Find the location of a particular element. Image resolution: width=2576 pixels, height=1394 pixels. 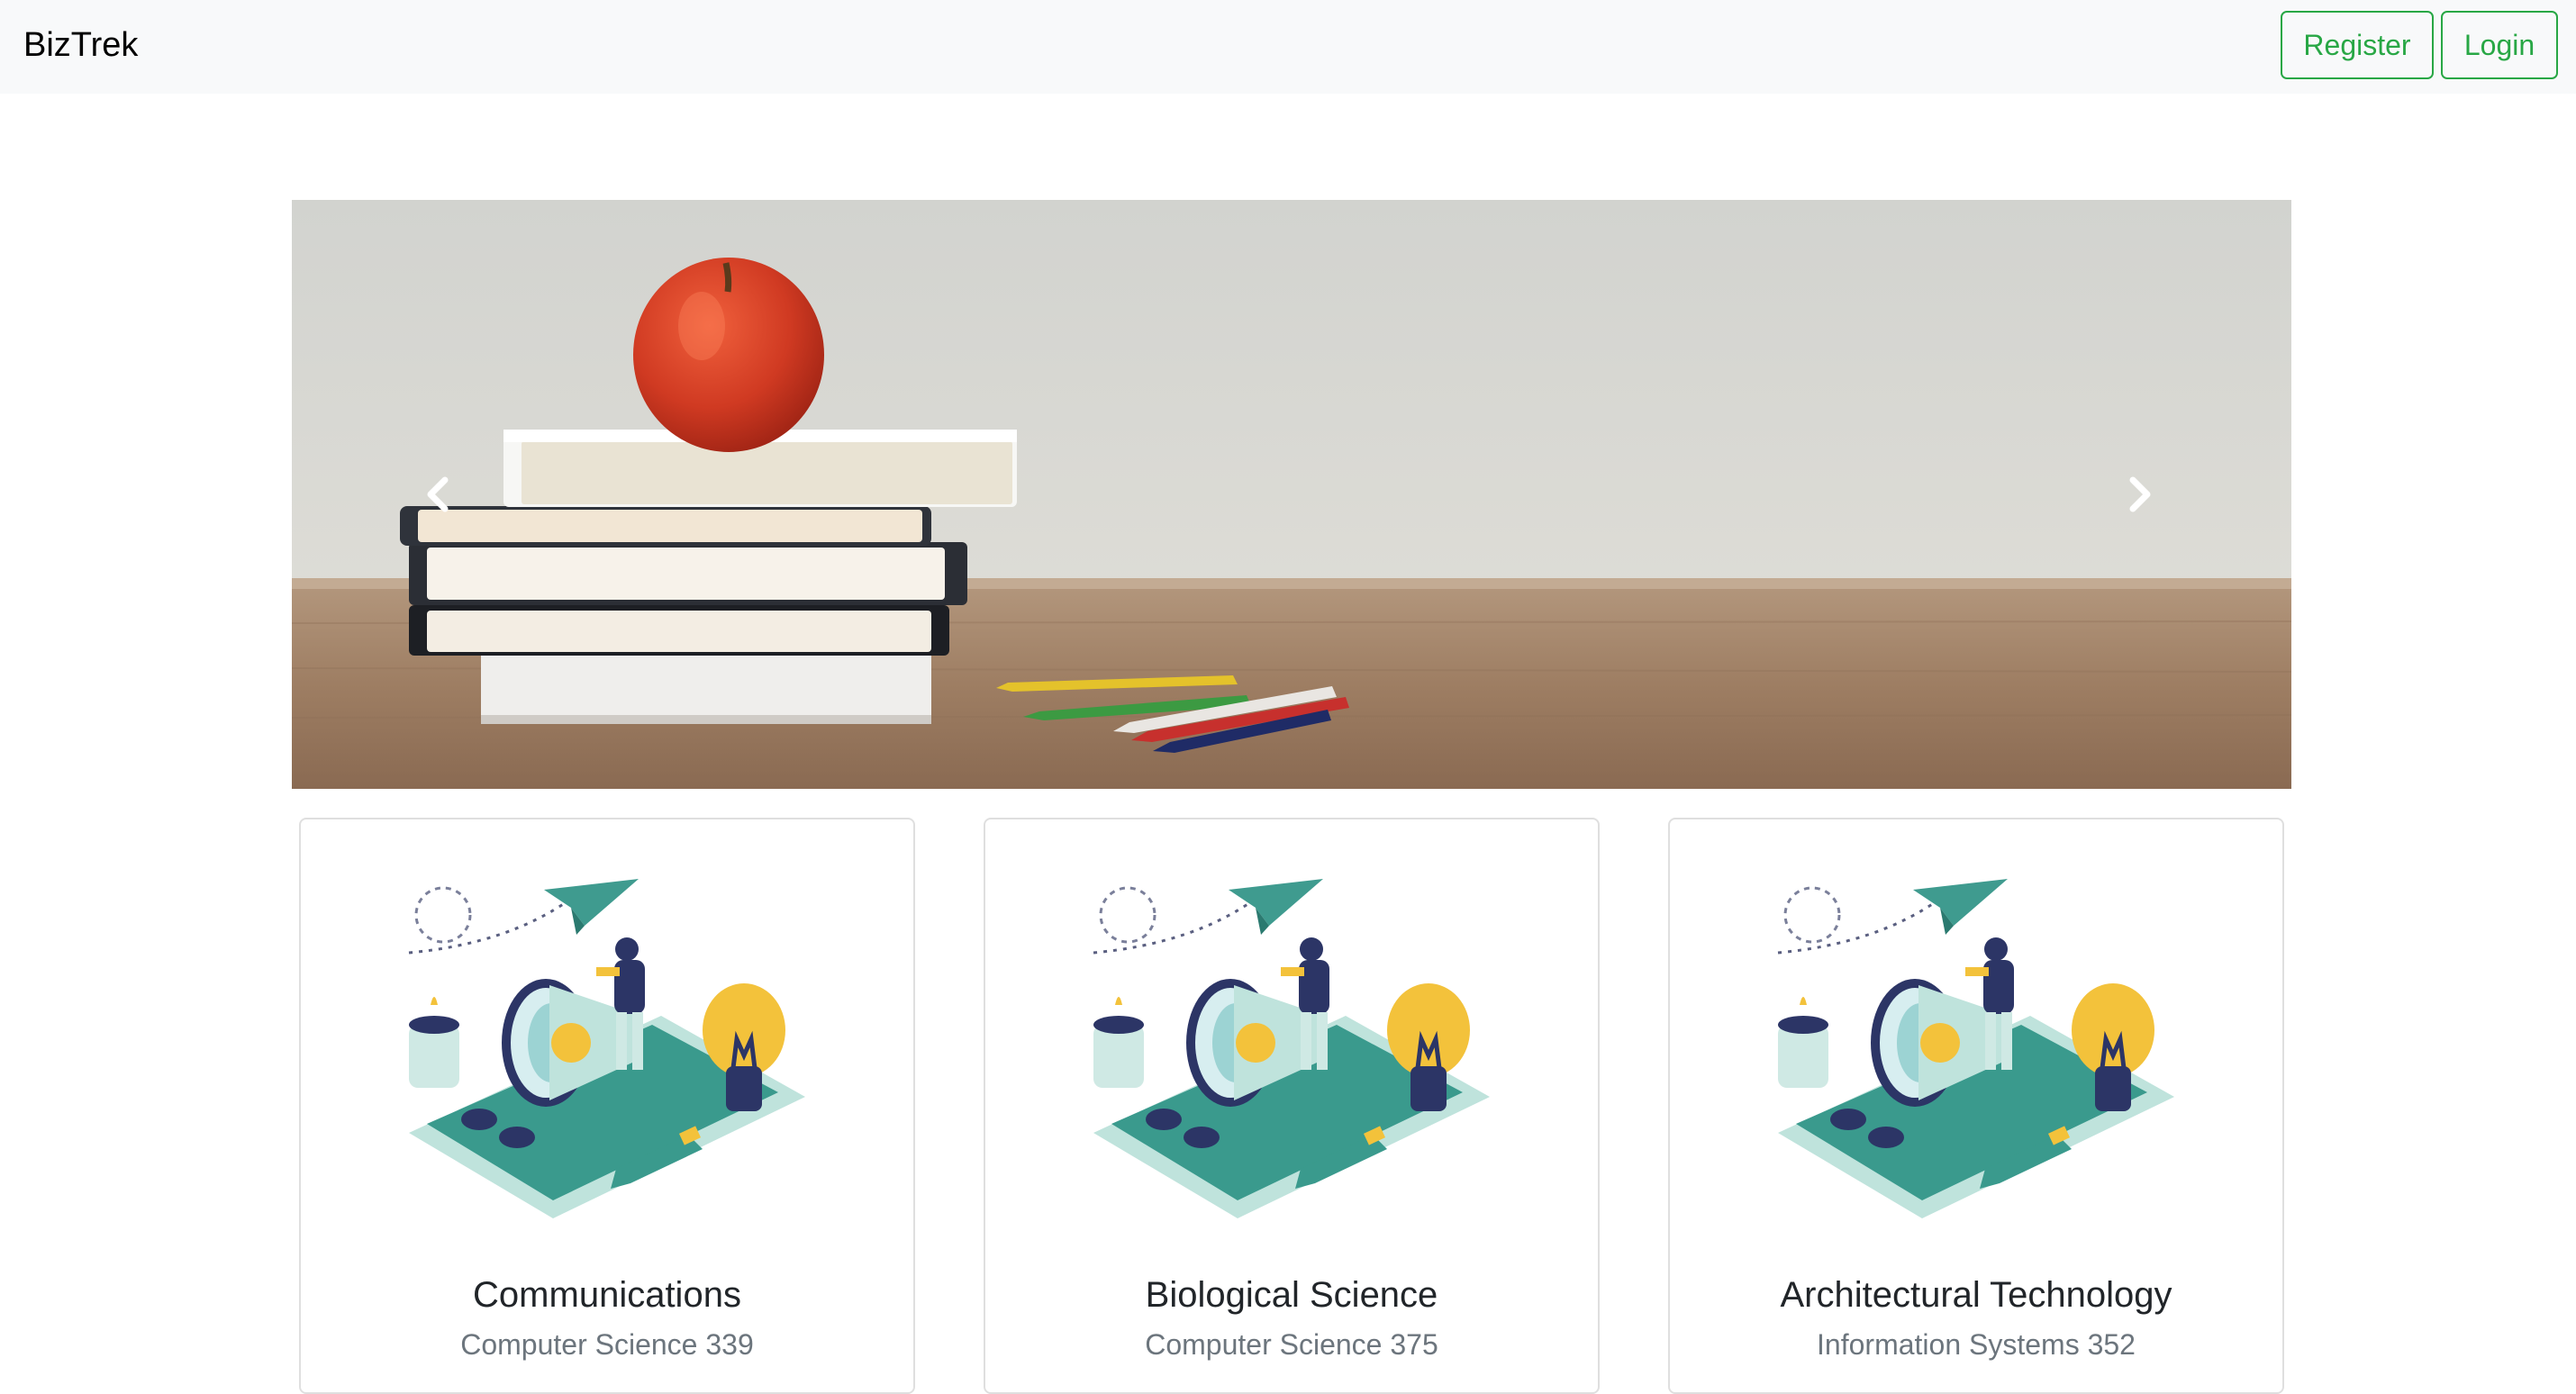

course-subtitle: Computer Science 339 is located at coordinates (607, 1344).